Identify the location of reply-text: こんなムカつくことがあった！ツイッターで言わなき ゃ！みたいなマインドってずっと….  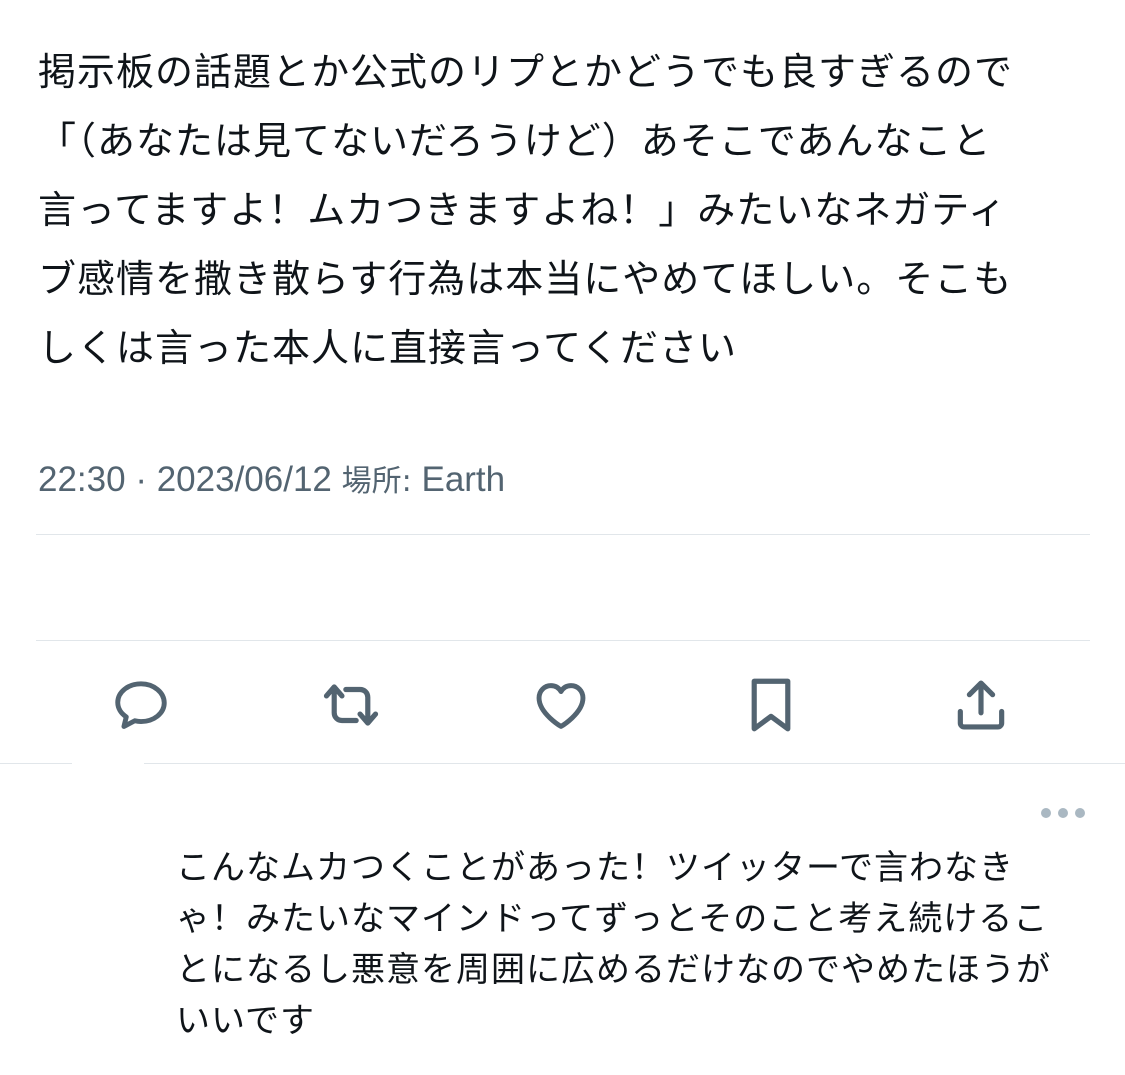
(613, 944).